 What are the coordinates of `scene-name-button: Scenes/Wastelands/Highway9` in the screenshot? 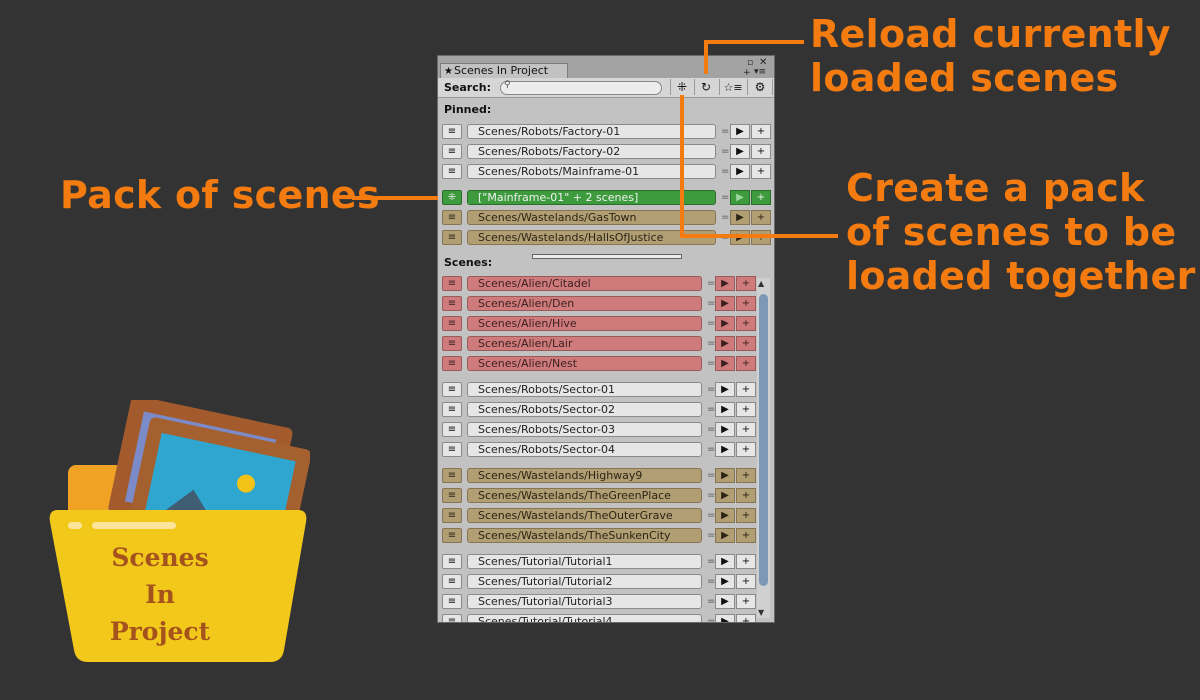 It's located at (584, 475).